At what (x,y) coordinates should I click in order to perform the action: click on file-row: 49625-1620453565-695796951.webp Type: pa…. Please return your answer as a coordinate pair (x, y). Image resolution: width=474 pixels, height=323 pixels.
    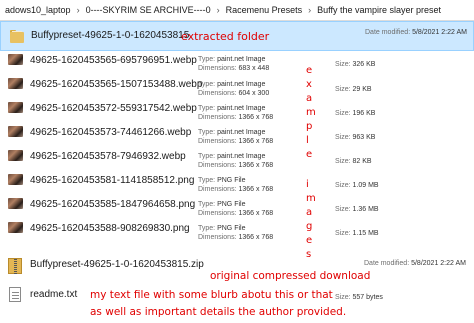
    Looking at the image, I should click on (237, 64).